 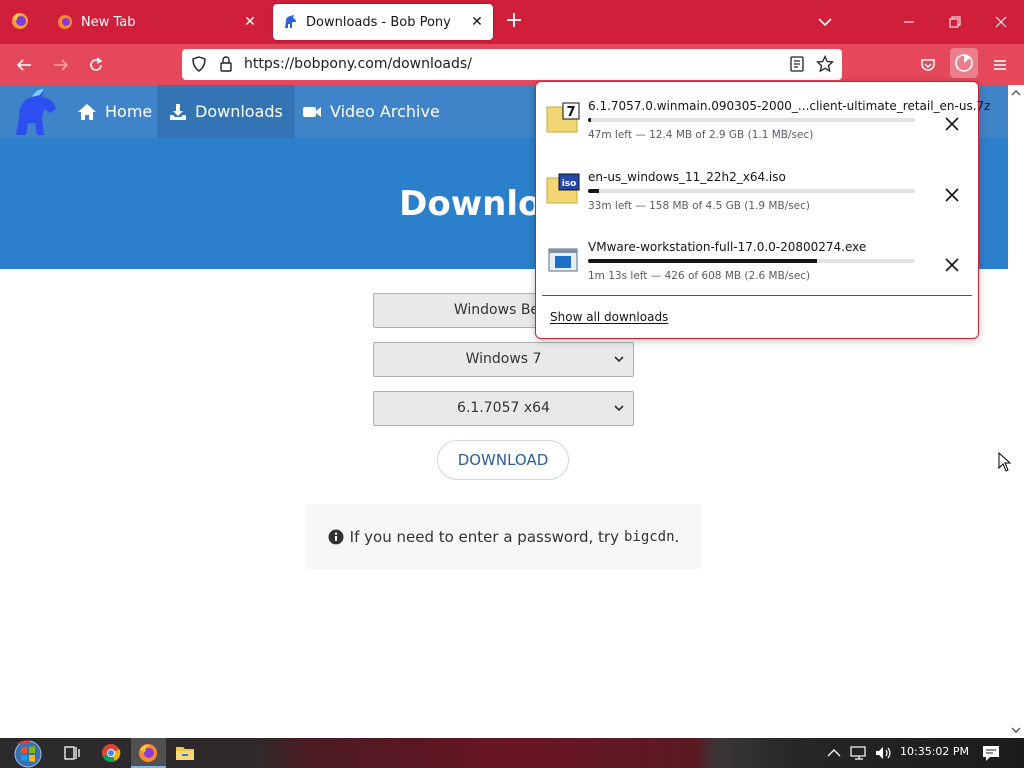 What do you see at coordinates (884, 753) in the screenshot?
I see `volume-icon` at bounding box center [884, 753].